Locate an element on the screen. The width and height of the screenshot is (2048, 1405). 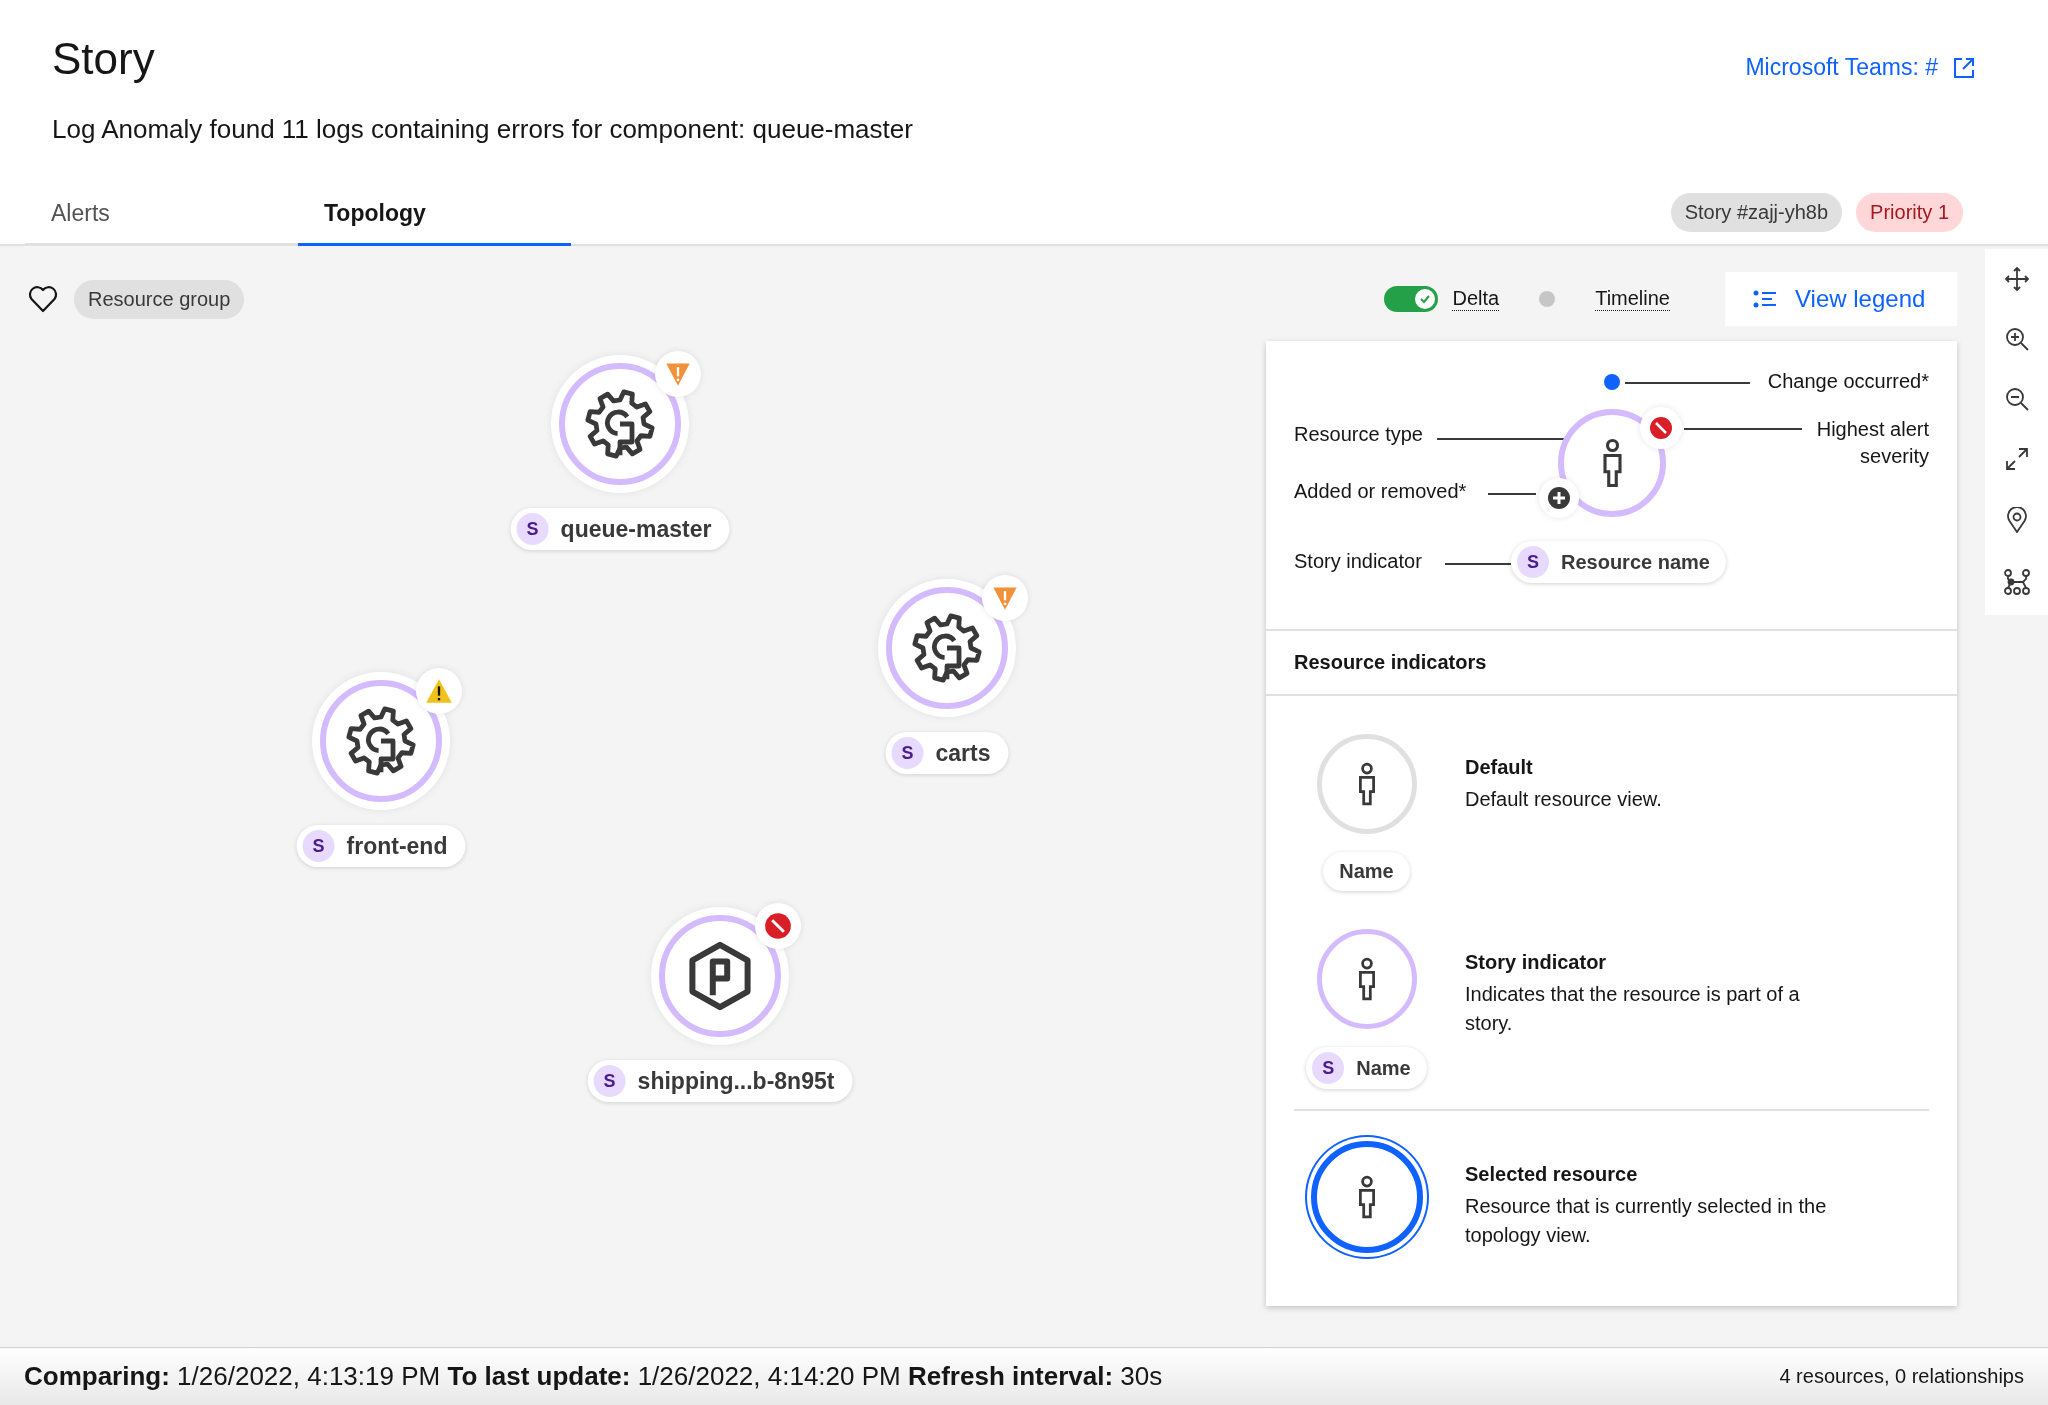
change-dot-icon is located at coordinates (1612, 382).